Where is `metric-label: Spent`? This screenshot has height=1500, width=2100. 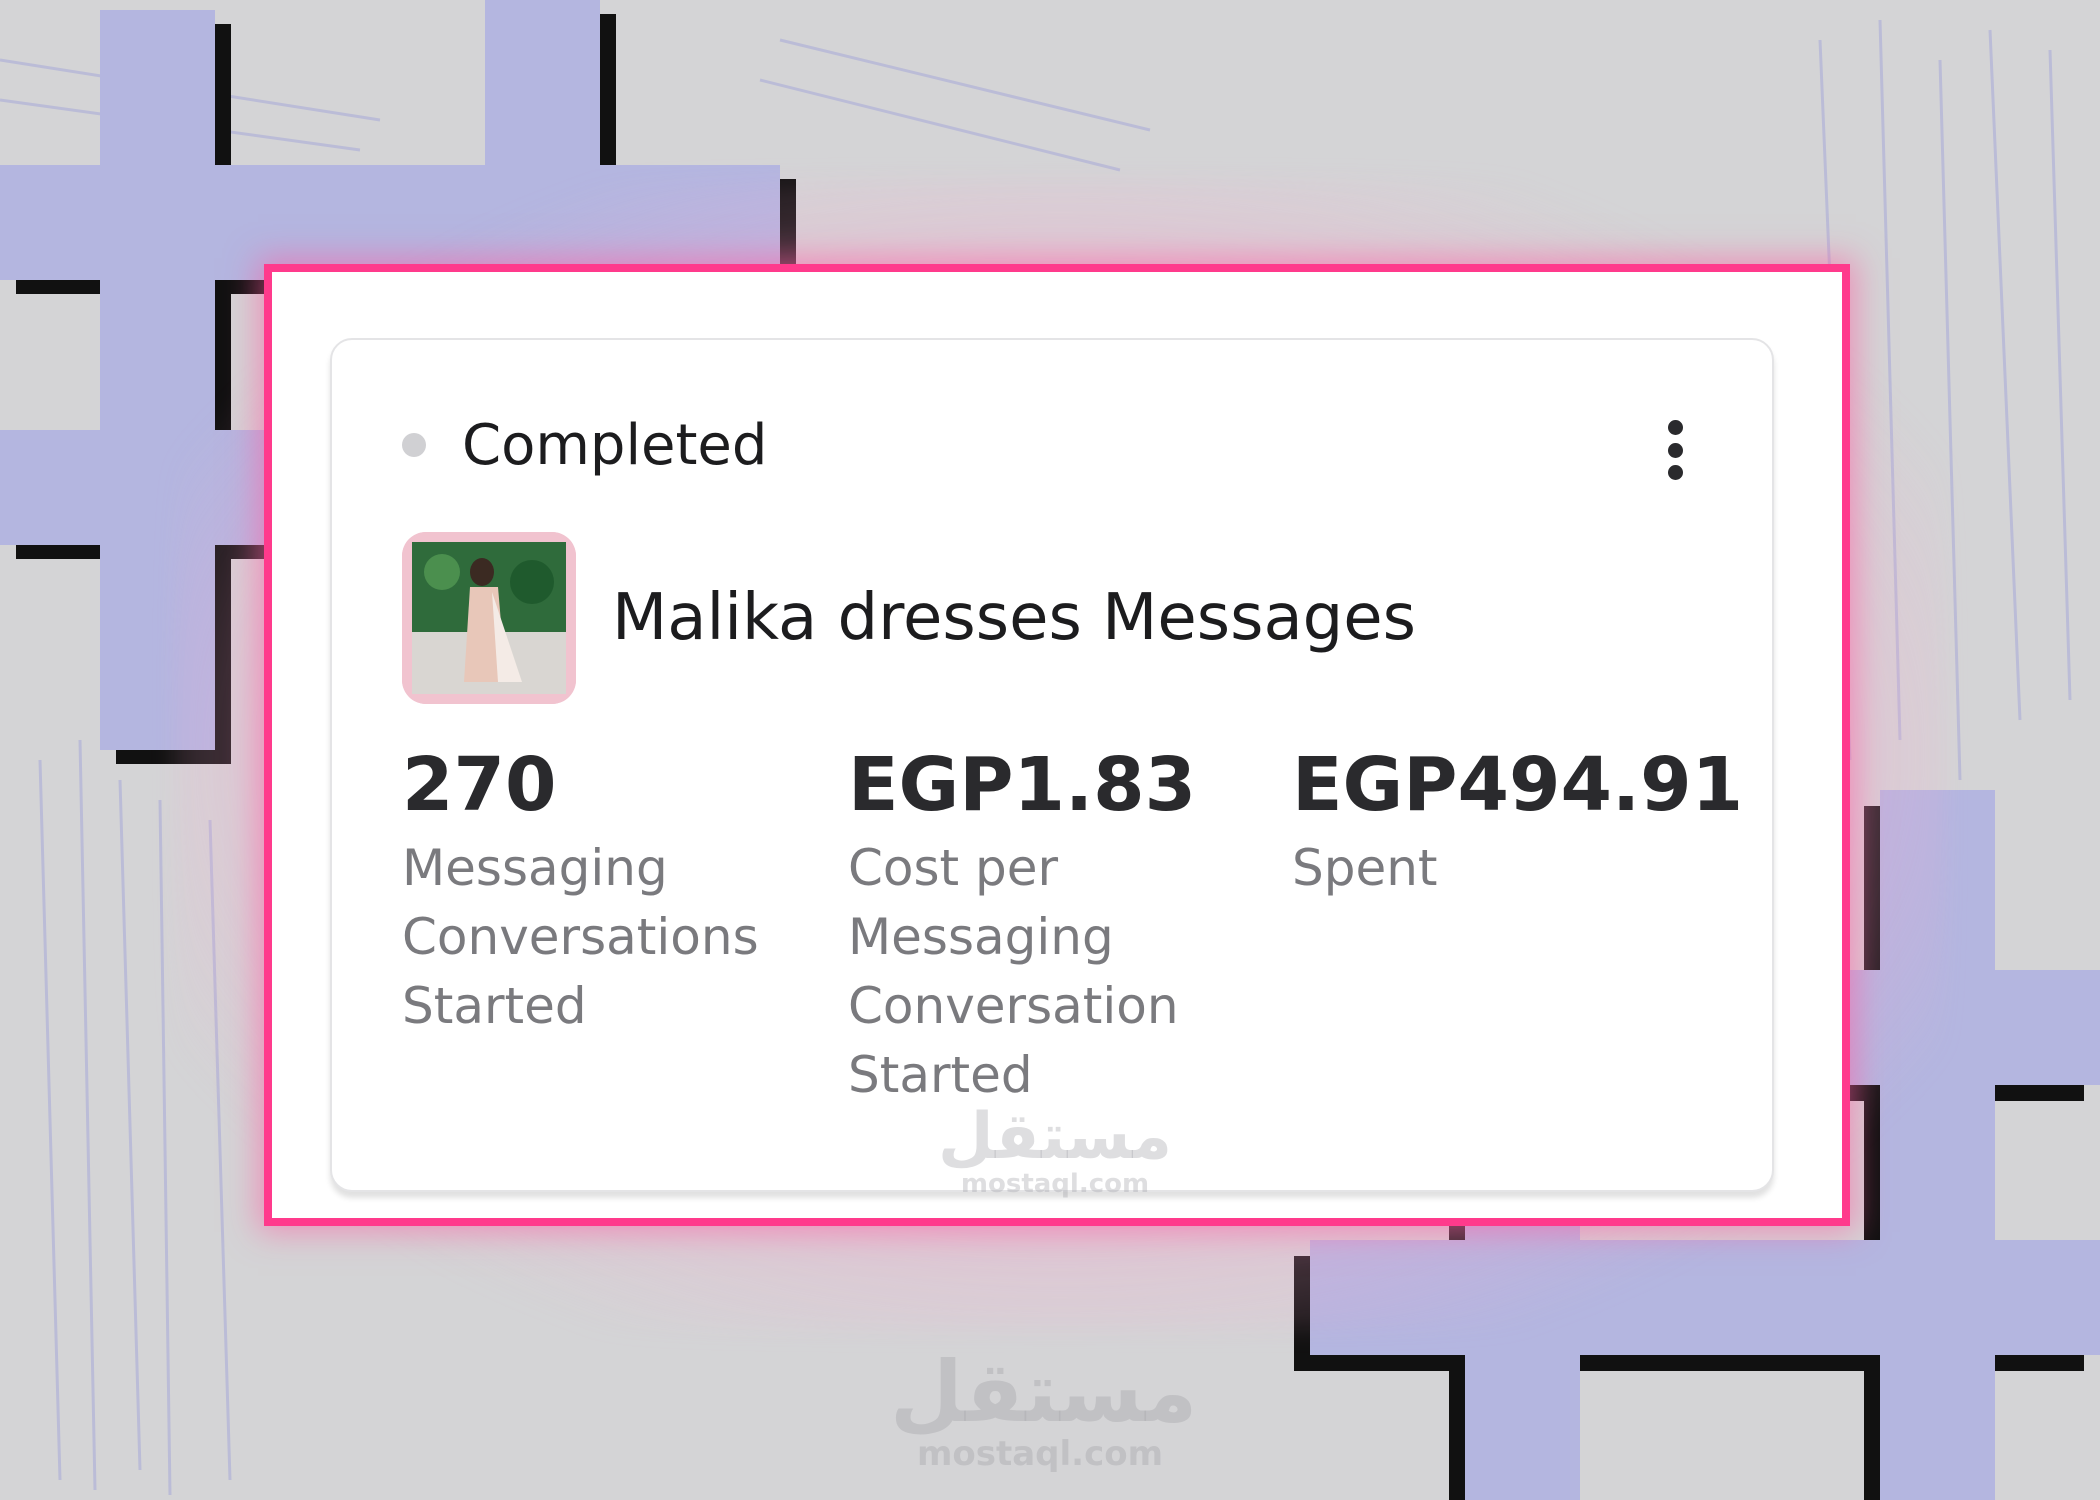 metric-label: Spent is located at coordinates (1365, 868).